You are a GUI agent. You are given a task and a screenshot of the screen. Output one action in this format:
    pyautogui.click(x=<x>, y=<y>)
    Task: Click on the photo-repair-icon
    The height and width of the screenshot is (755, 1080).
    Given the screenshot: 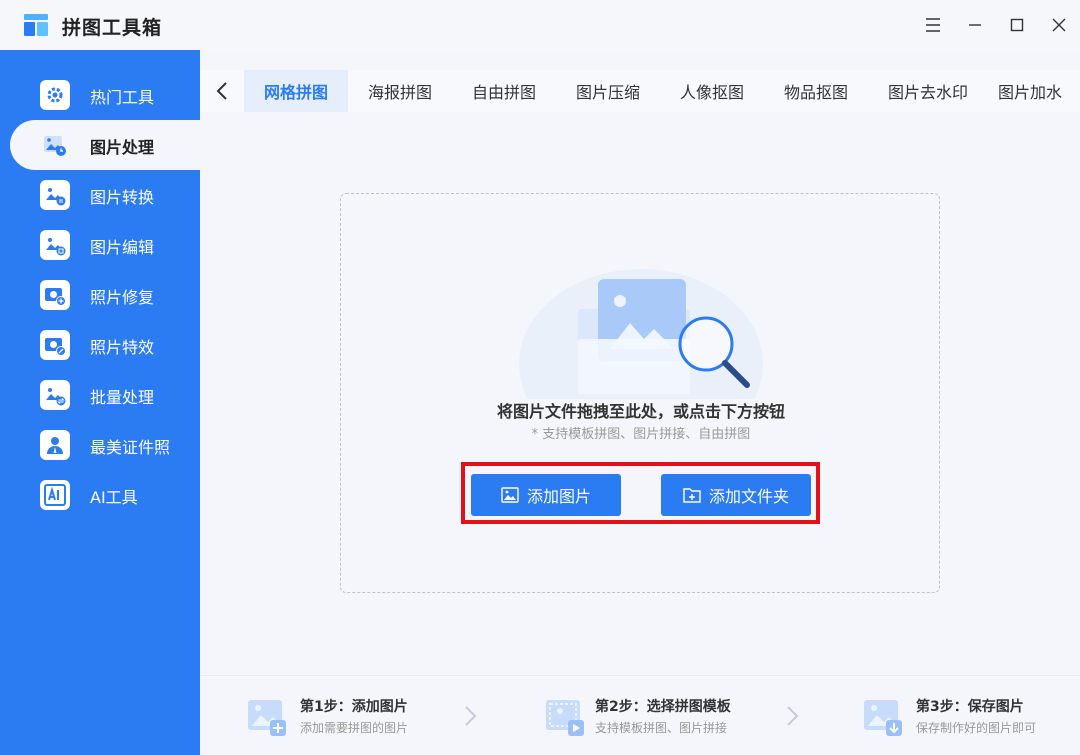 What is the action you would take?
    pyautogui.click(x=55, y=295)
    